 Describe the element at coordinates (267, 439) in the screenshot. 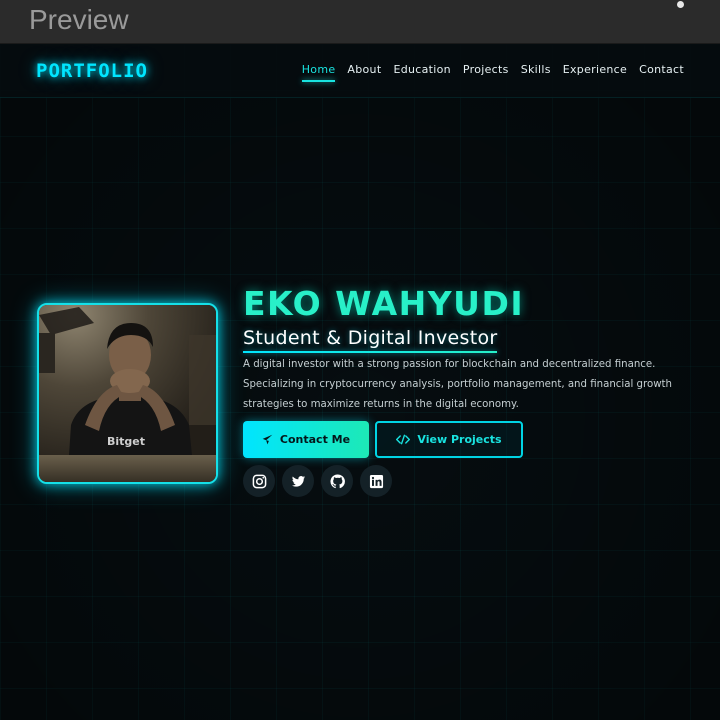

I see `paper-plane-icon` at that location.